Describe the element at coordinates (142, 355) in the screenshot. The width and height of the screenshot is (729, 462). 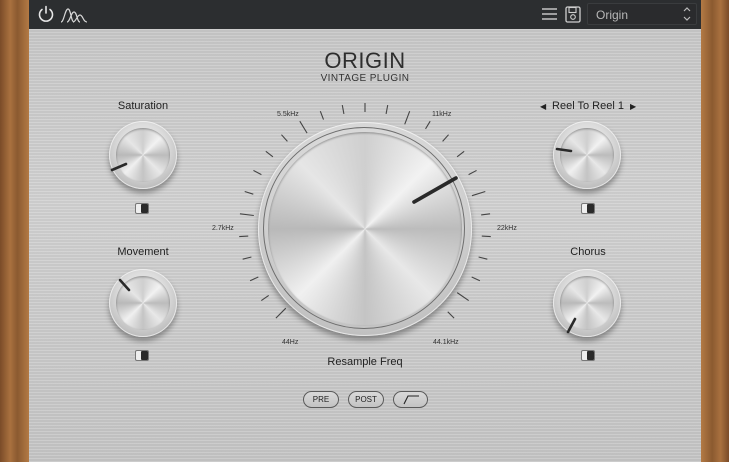
I see `movement-toggle` at that location.